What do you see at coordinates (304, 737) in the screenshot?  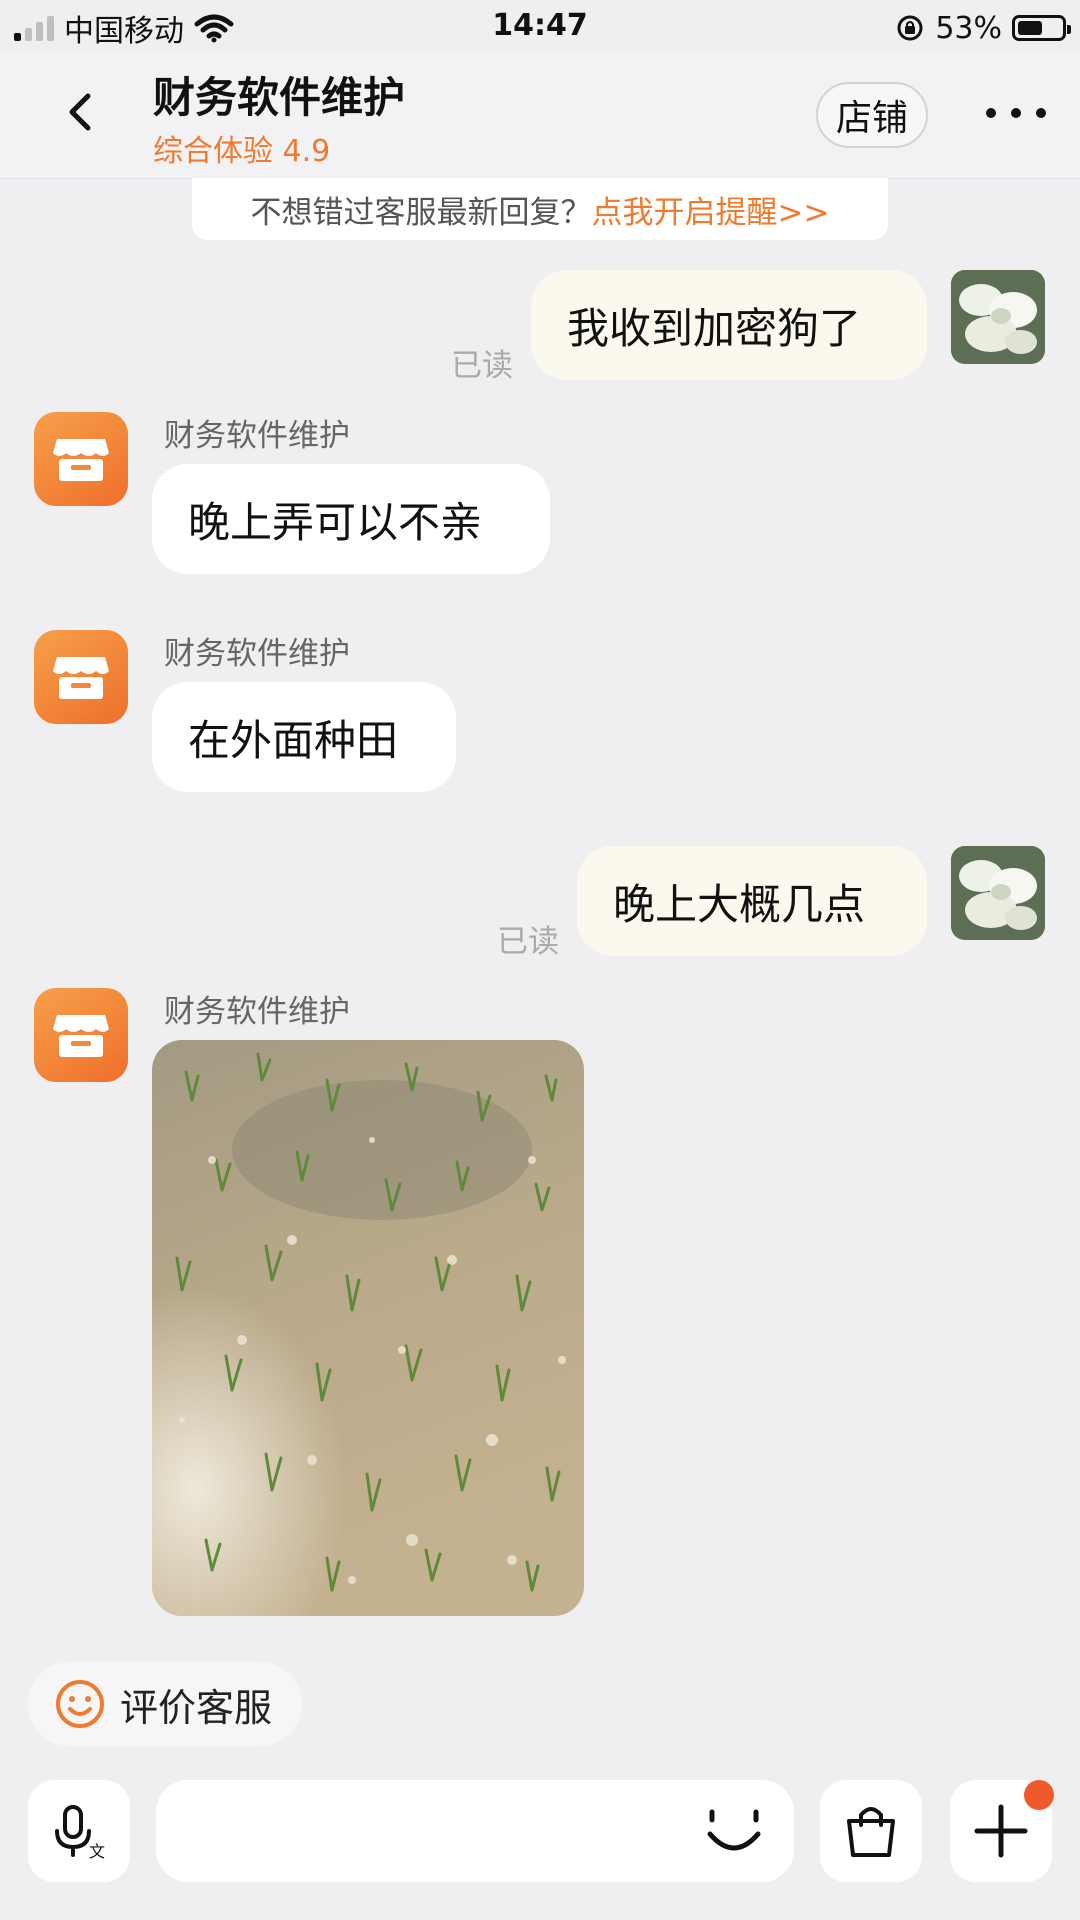 I see `message-bubble-incoming: 在外面种田` at bounding box center [304, 737].